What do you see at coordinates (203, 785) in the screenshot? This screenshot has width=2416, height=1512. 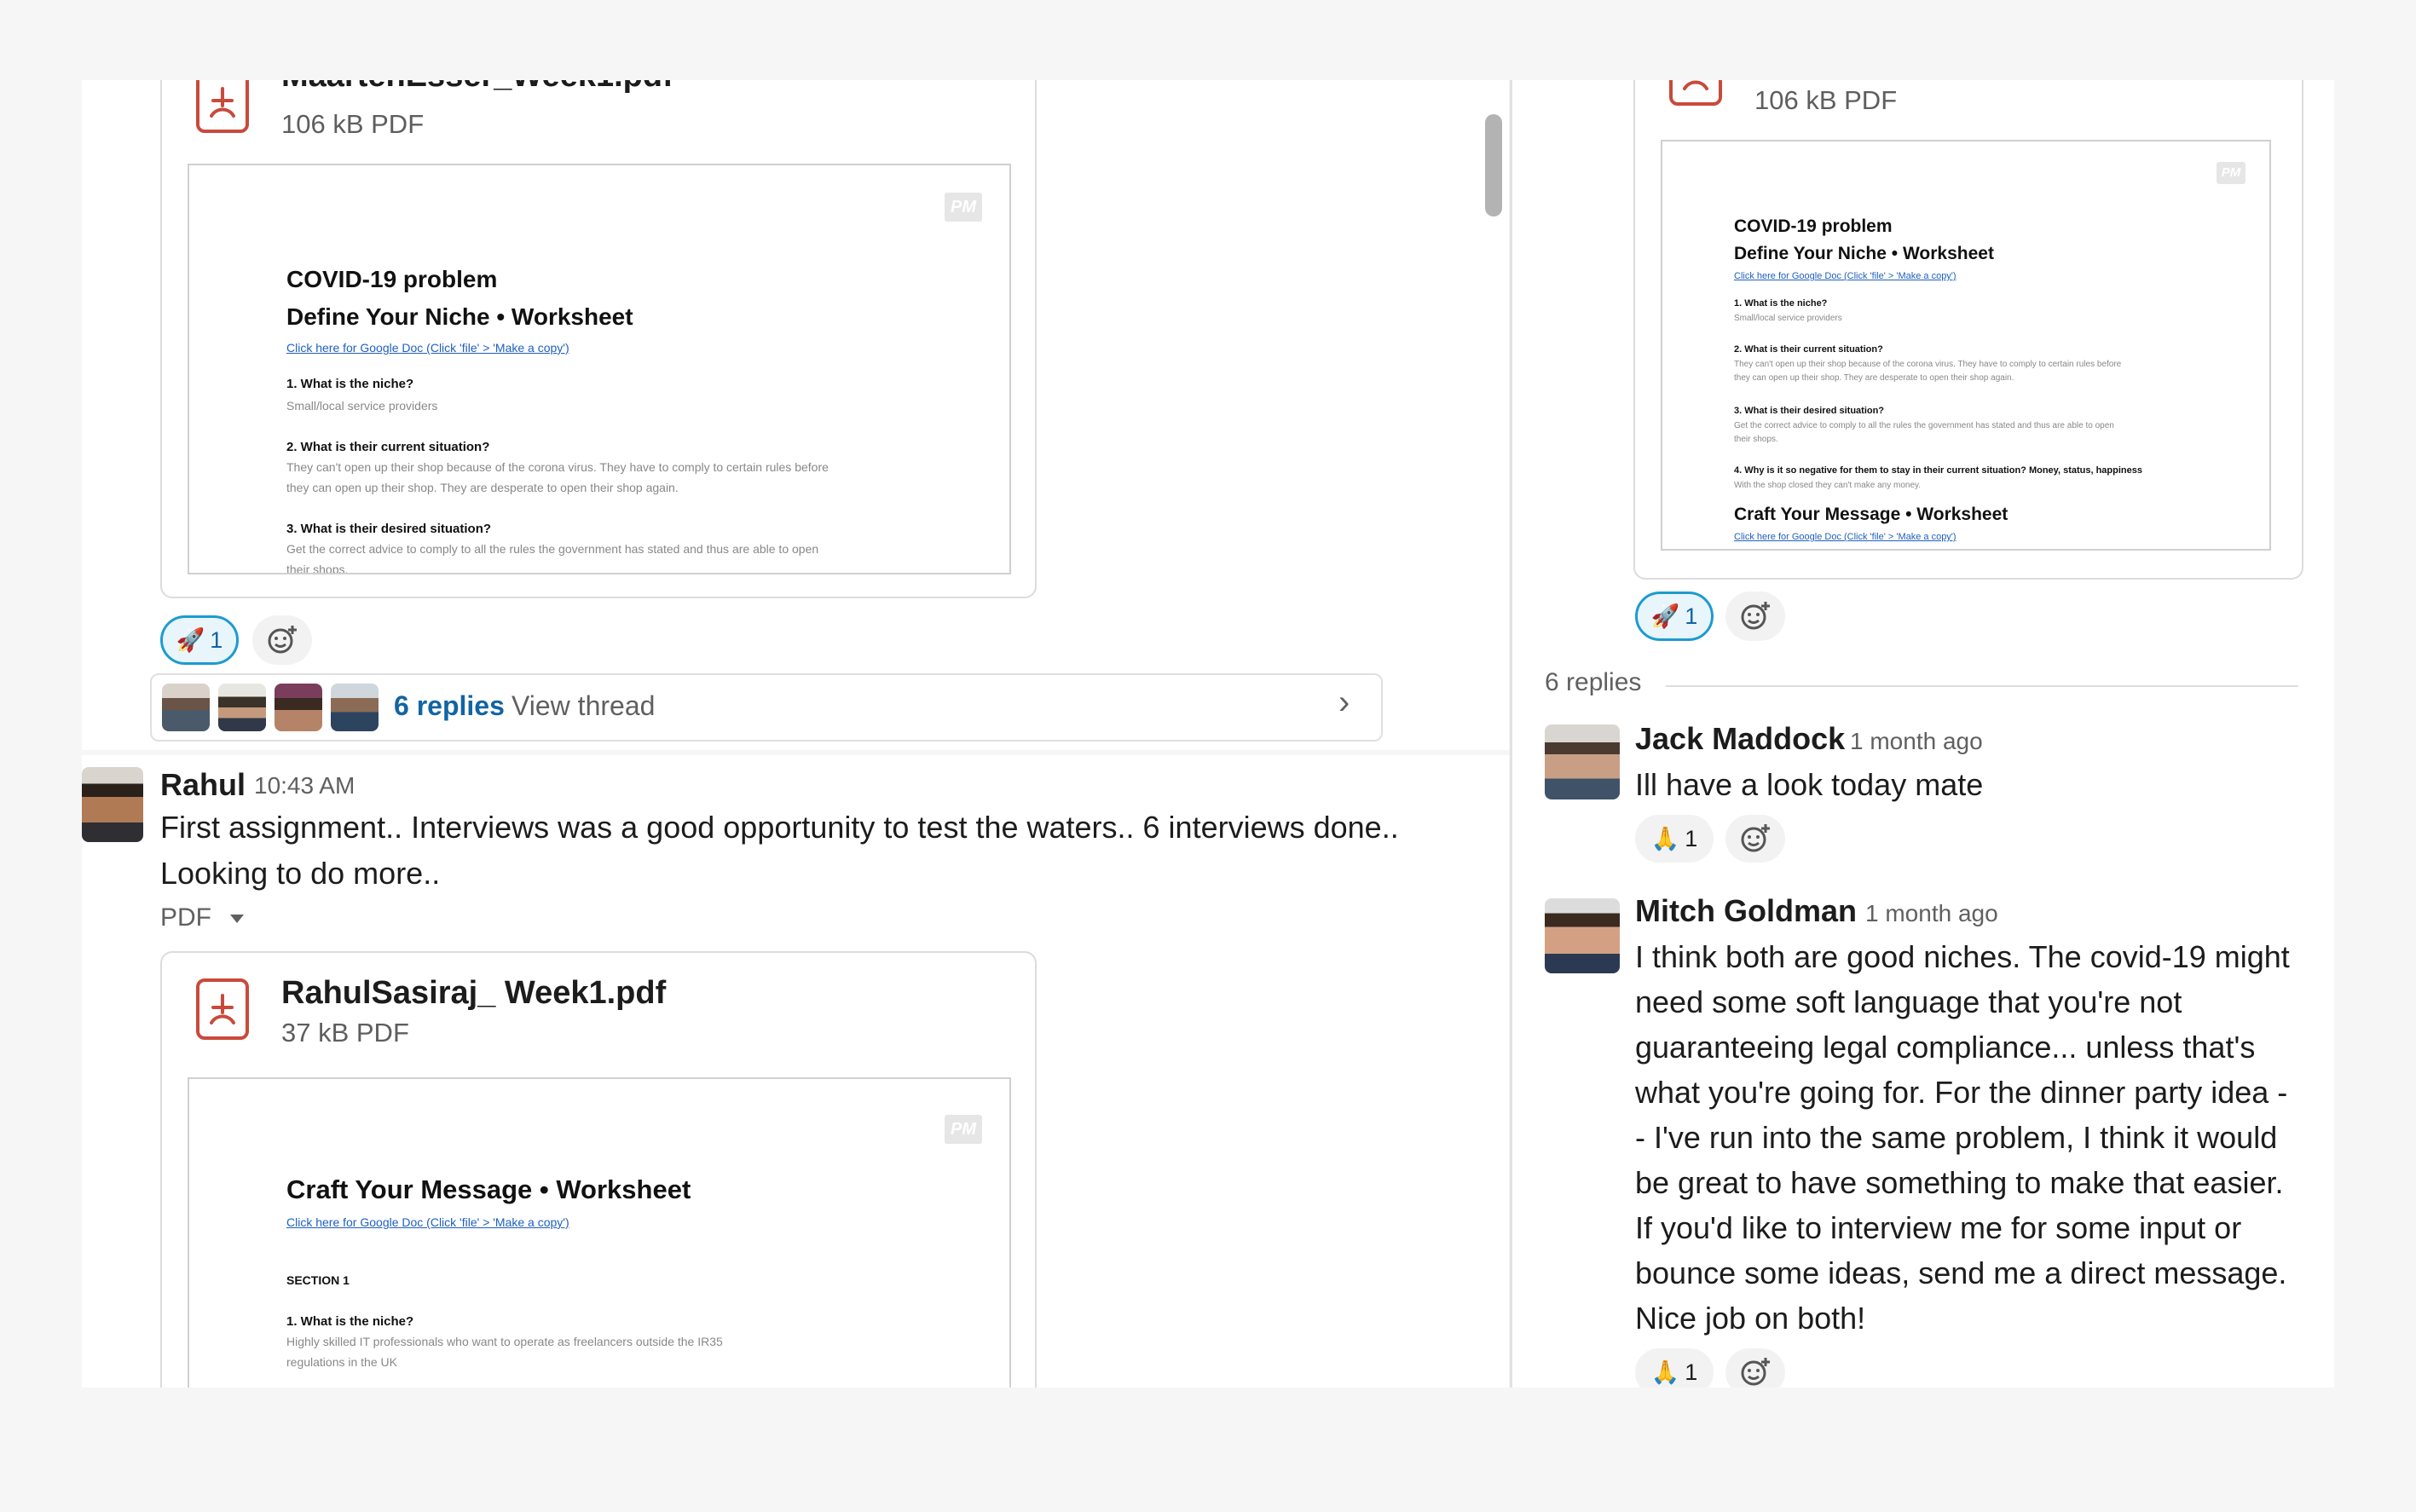 I see `sender-name: Rahul` at bounding box center [203, 785].